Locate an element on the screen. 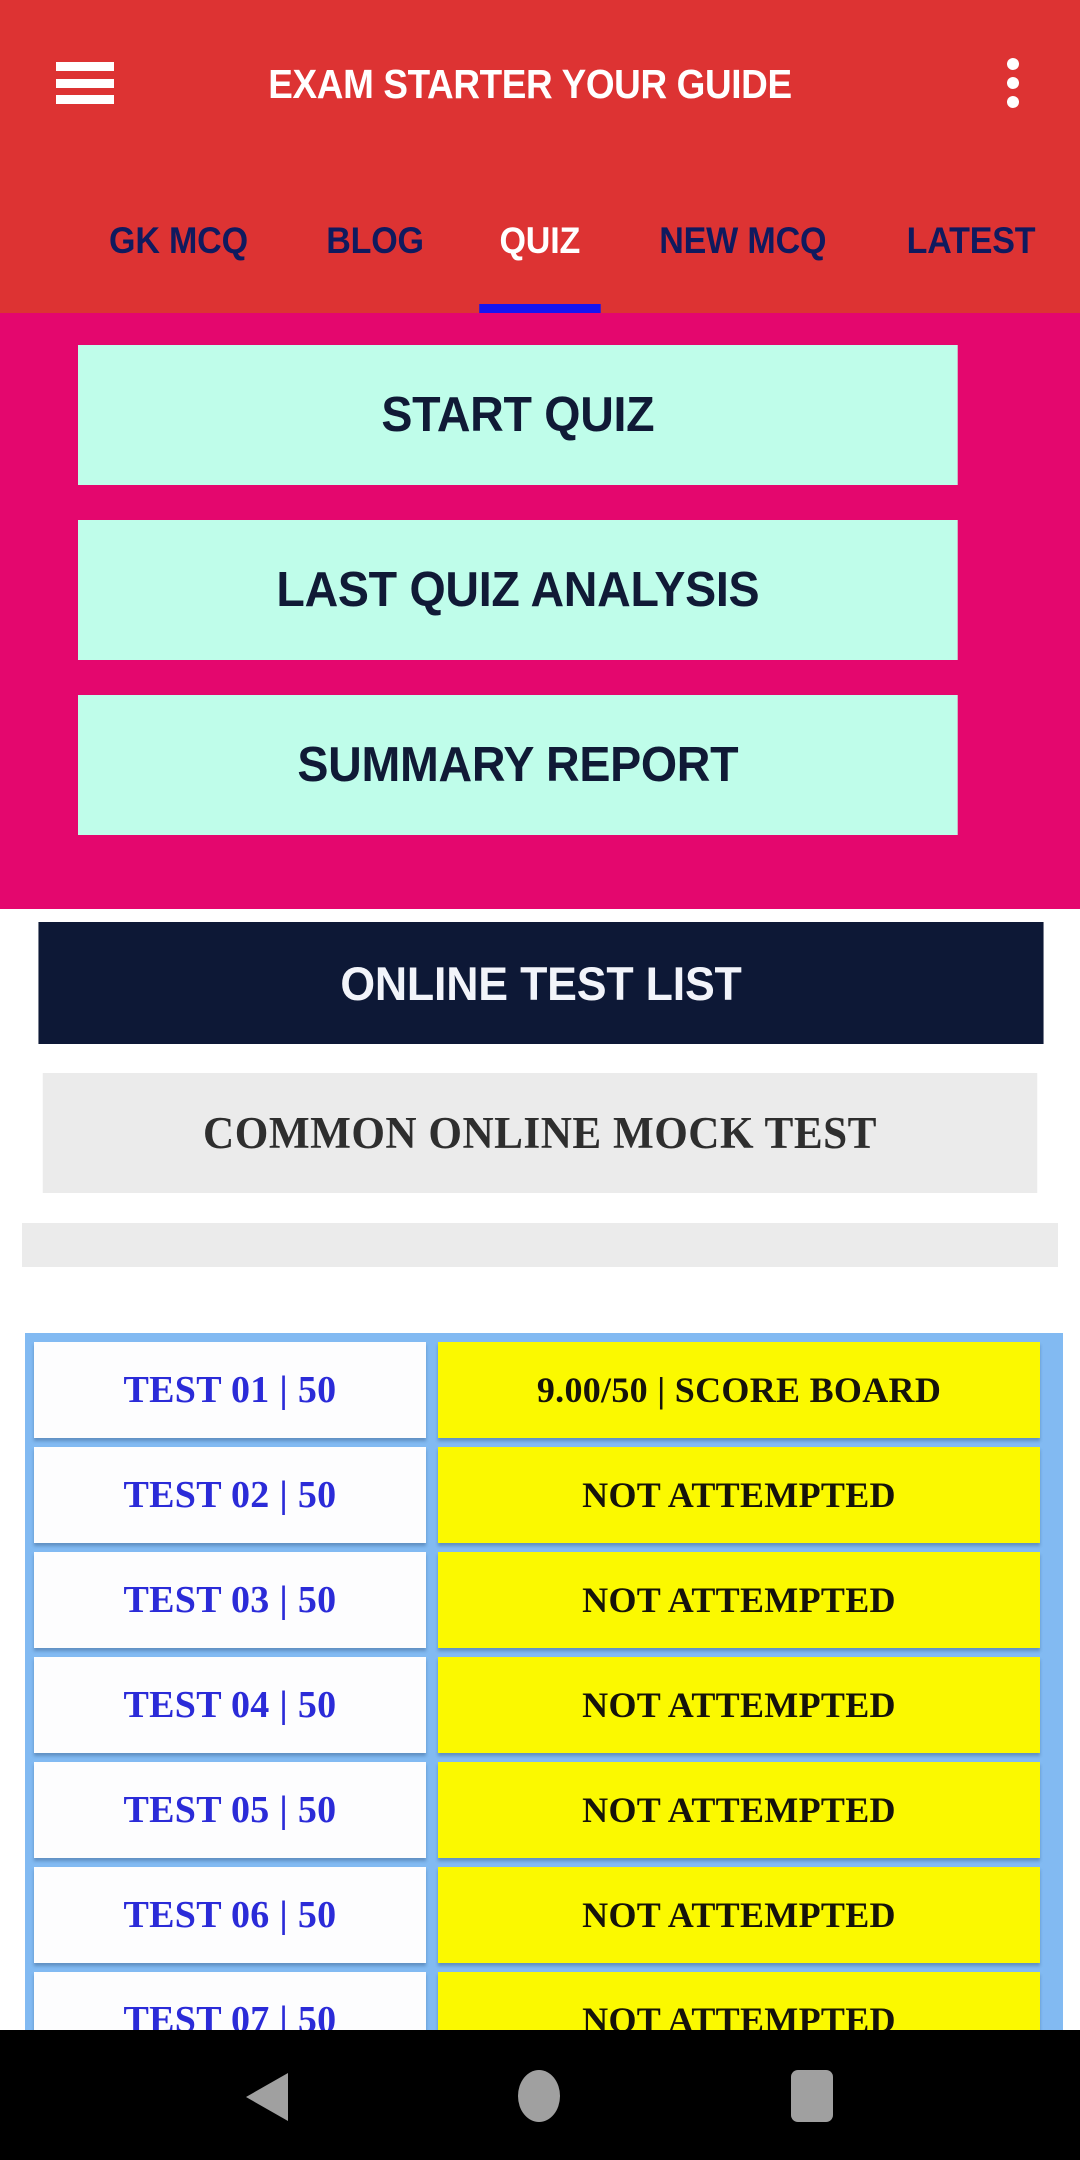 Image resolution: width=1080 pixels, height=2160 pixels. triangle-back-icon is located at coordinates (267, 2097).